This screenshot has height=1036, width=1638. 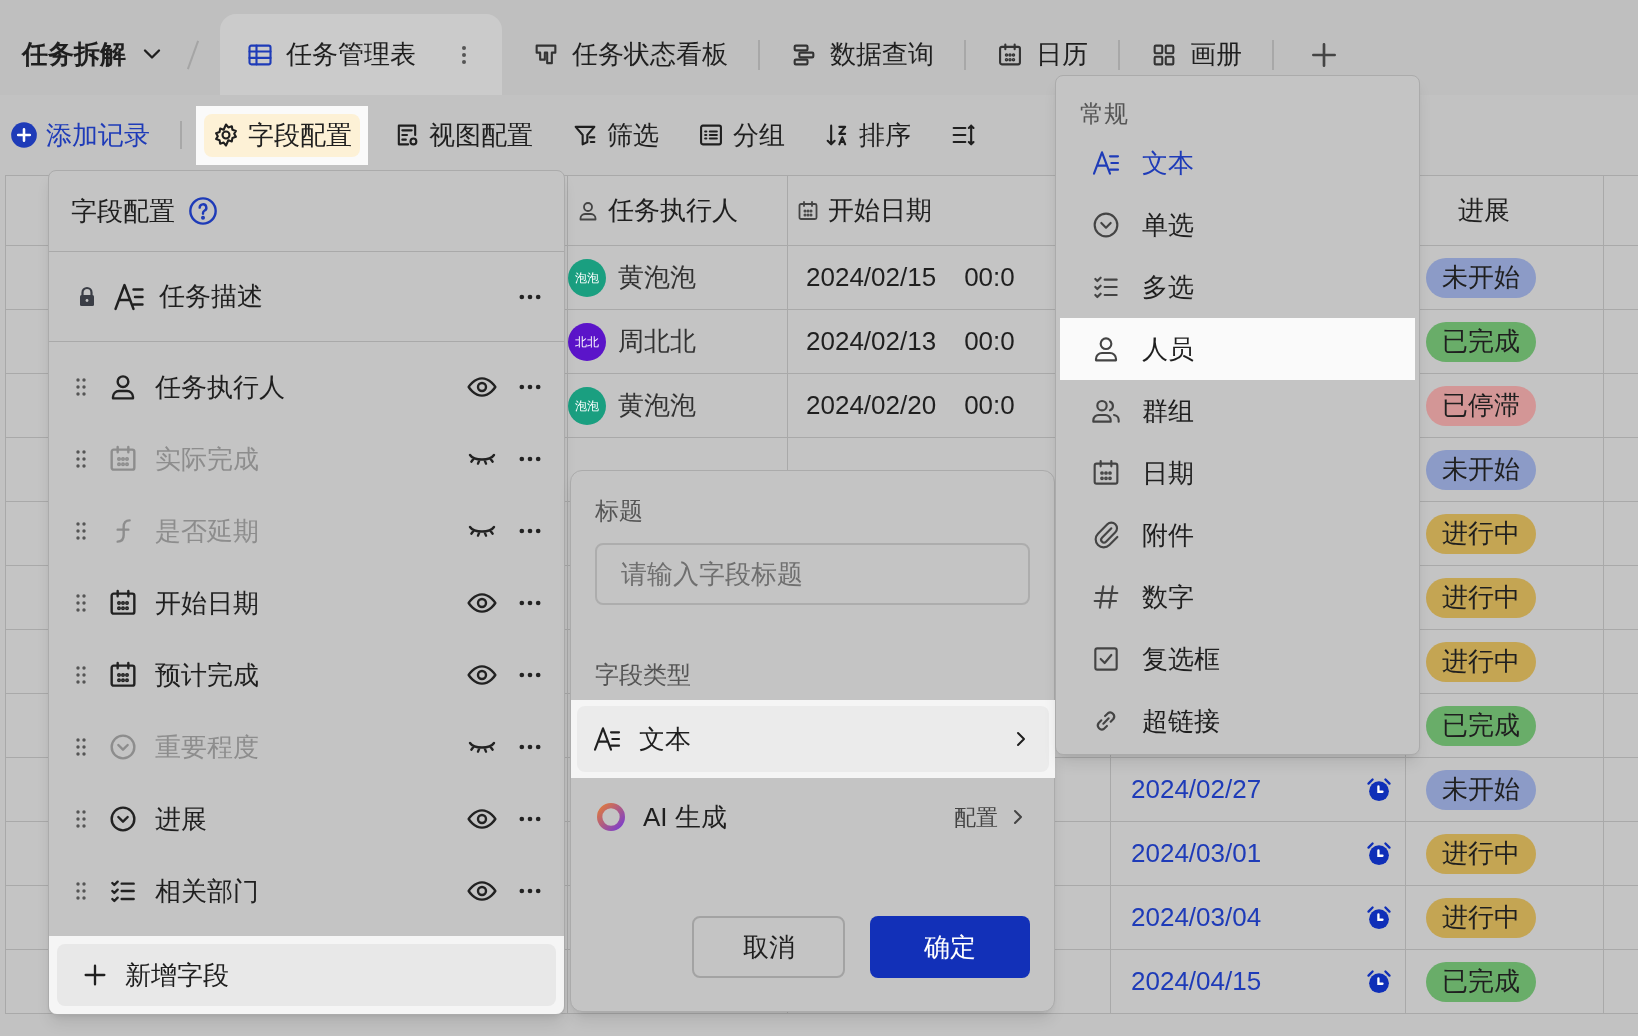 I want to click on status-tag: 已停滞, so click(x=1481, y=405).